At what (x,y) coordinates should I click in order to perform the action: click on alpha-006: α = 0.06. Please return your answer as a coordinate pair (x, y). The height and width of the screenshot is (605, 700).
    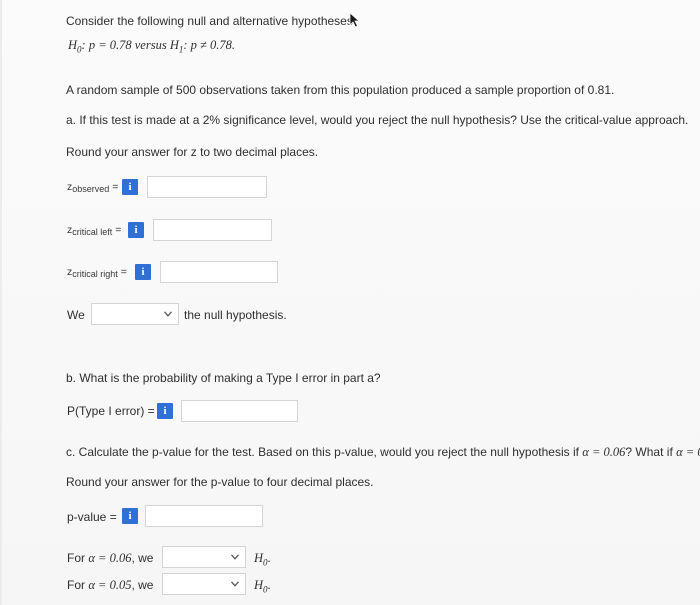
    Looking at the image, I should click on (604, 452).